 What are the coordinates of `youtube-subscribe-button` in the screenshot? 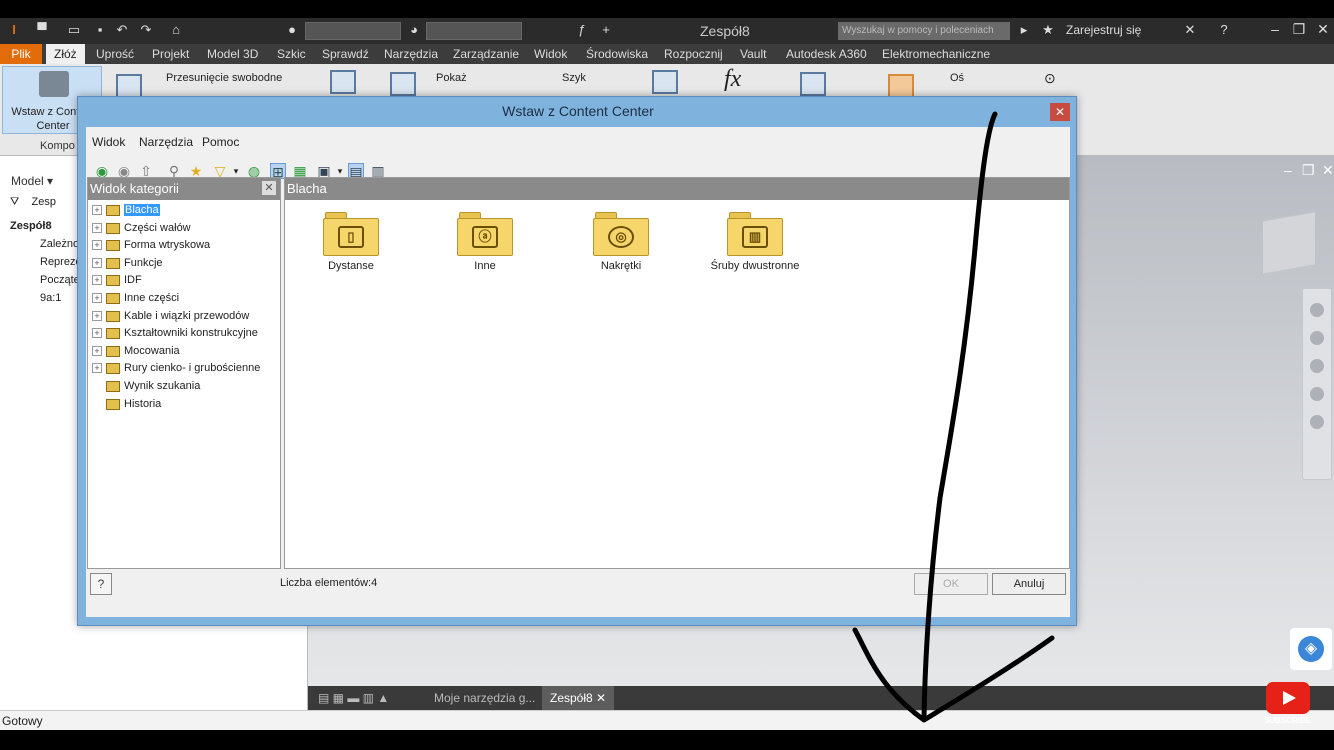 It's located at (1288, 698).